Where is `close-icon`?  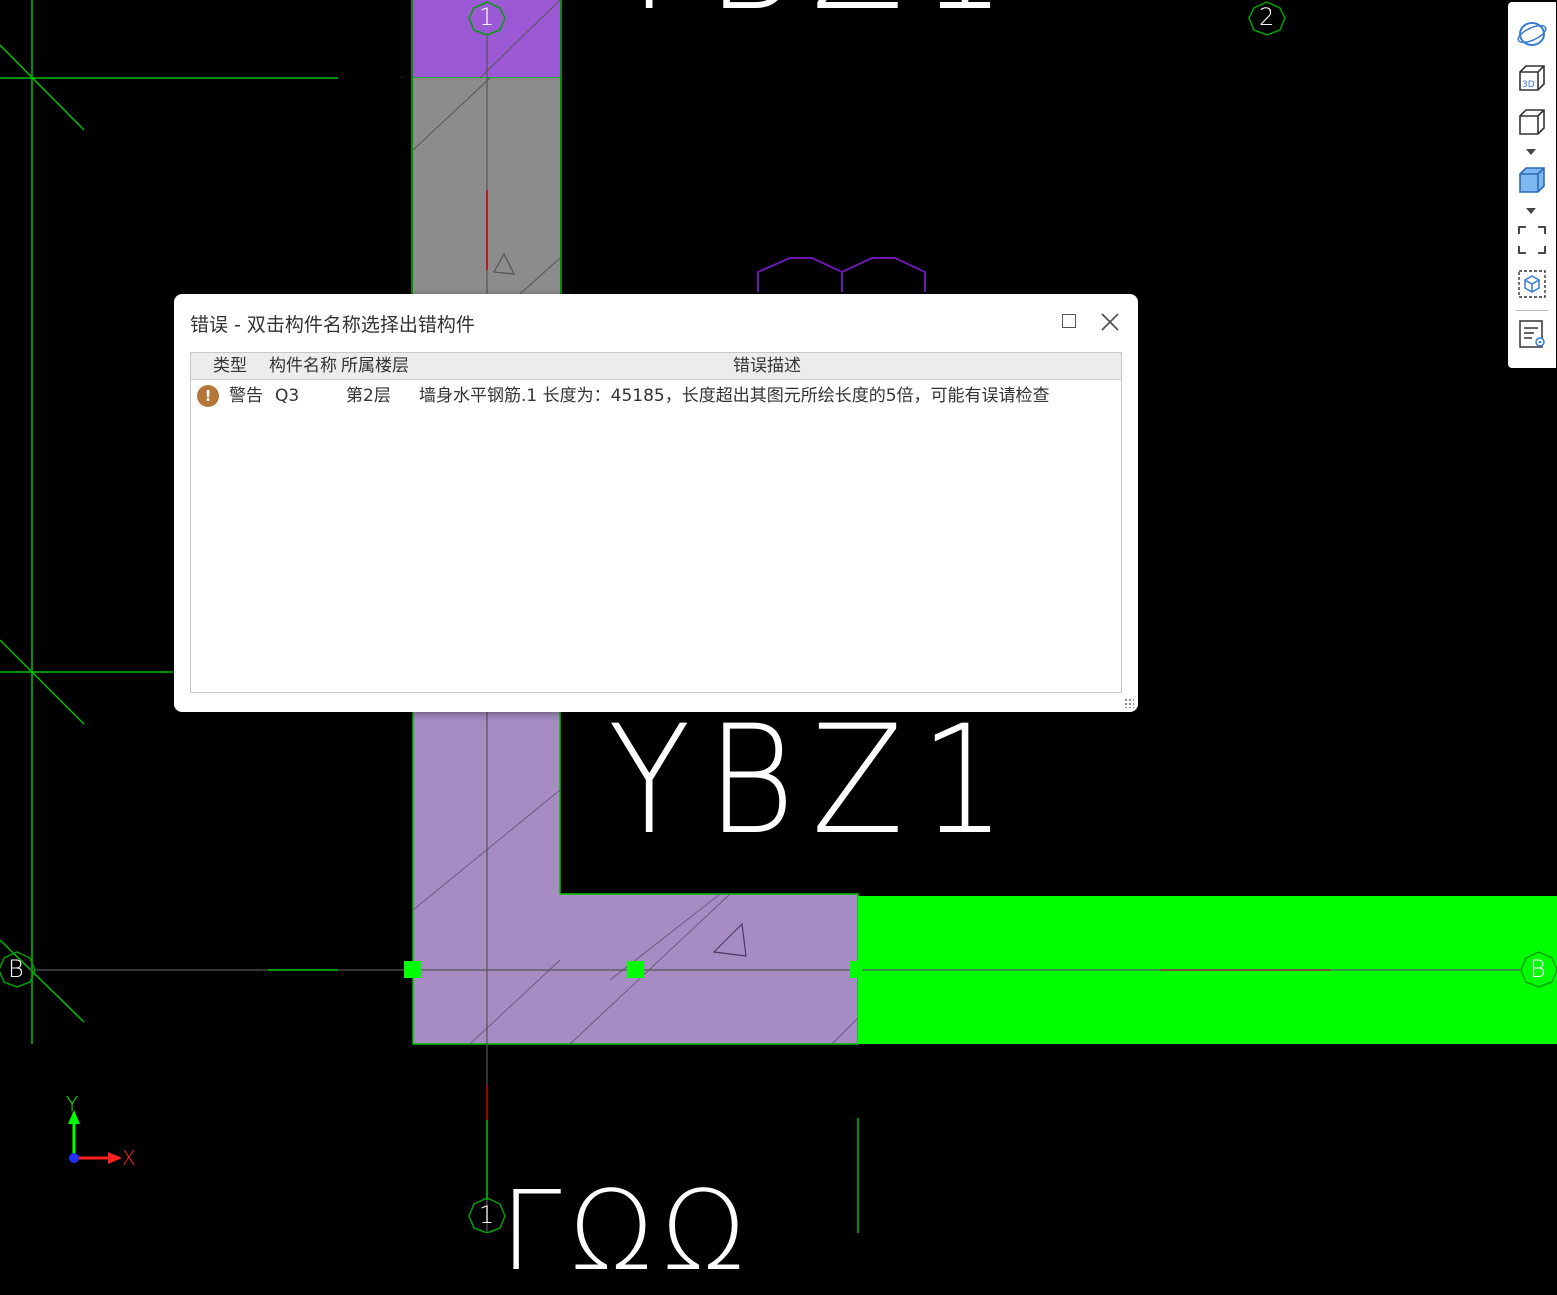 close-icon is located at coordinates (1110, 322).